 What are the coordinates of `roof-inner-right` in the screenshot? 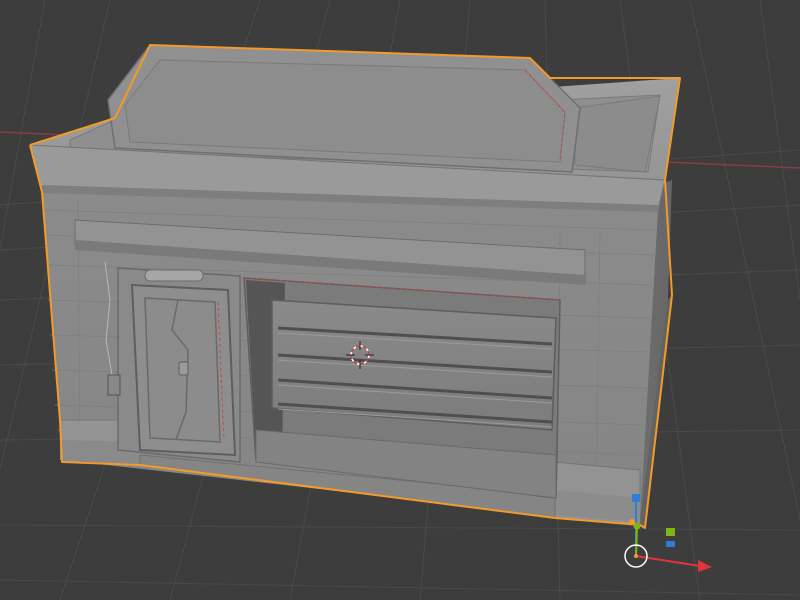 It's located at (617, 134).